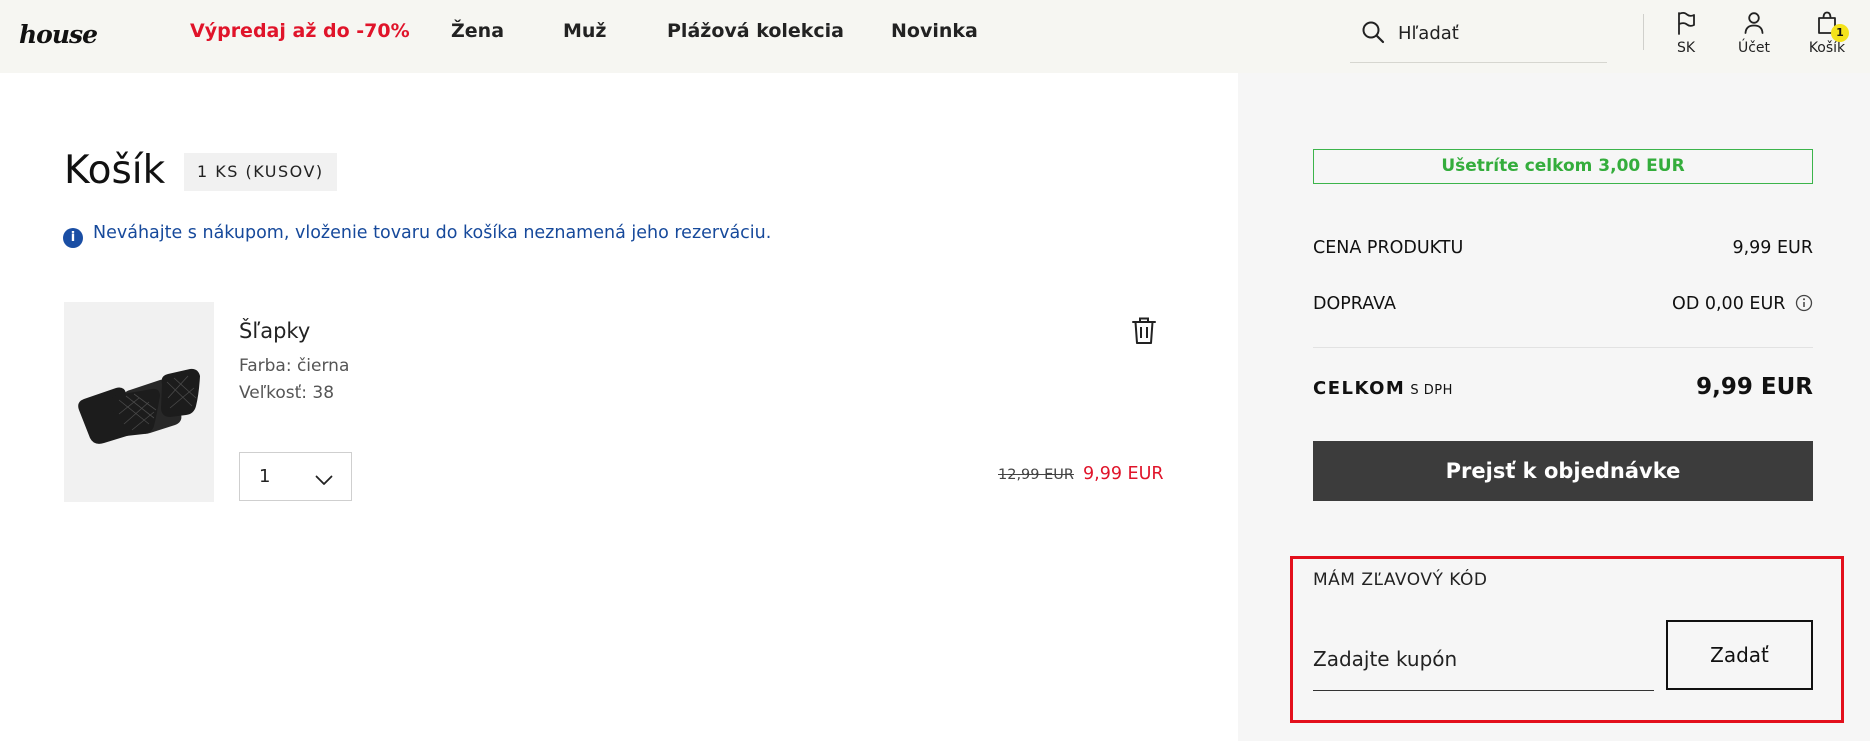 The width and height of the screenshot is (1870, 741). Describe the element at coordinates (1478, 659) in the screenshot. I see `coupon-input` at that location.